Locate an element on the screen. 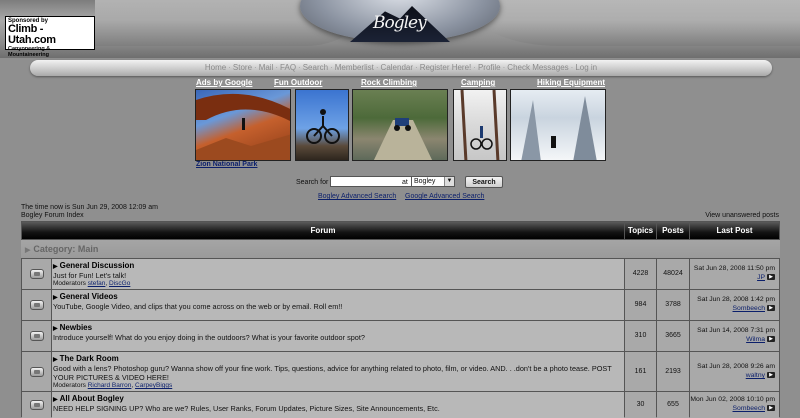 The height and width of the screenshot is (418, 800). snow-graphic is located at coordinates (559, 128).